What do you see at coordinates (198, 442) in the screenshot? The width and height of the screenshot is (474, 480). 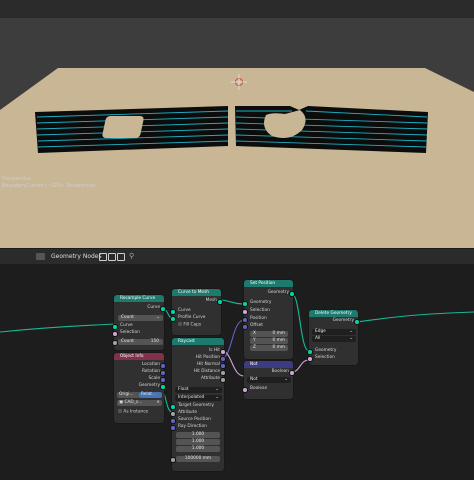 I see `ray-direction-y-field: 1.000` at bounding box center [198, 442].